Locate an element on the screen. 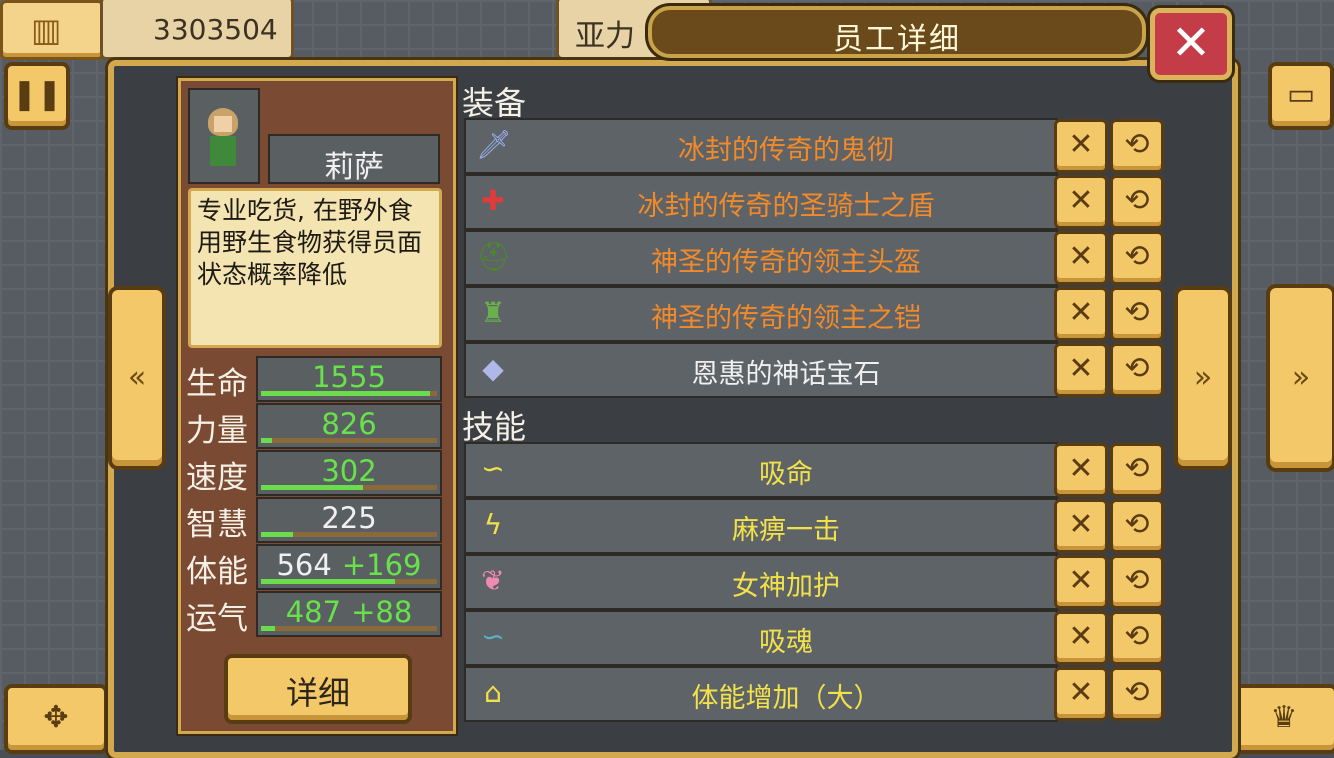 The width and height of the screenshot is (1334, 758). close-button: ✕ is located at coordinates (1191, 44).